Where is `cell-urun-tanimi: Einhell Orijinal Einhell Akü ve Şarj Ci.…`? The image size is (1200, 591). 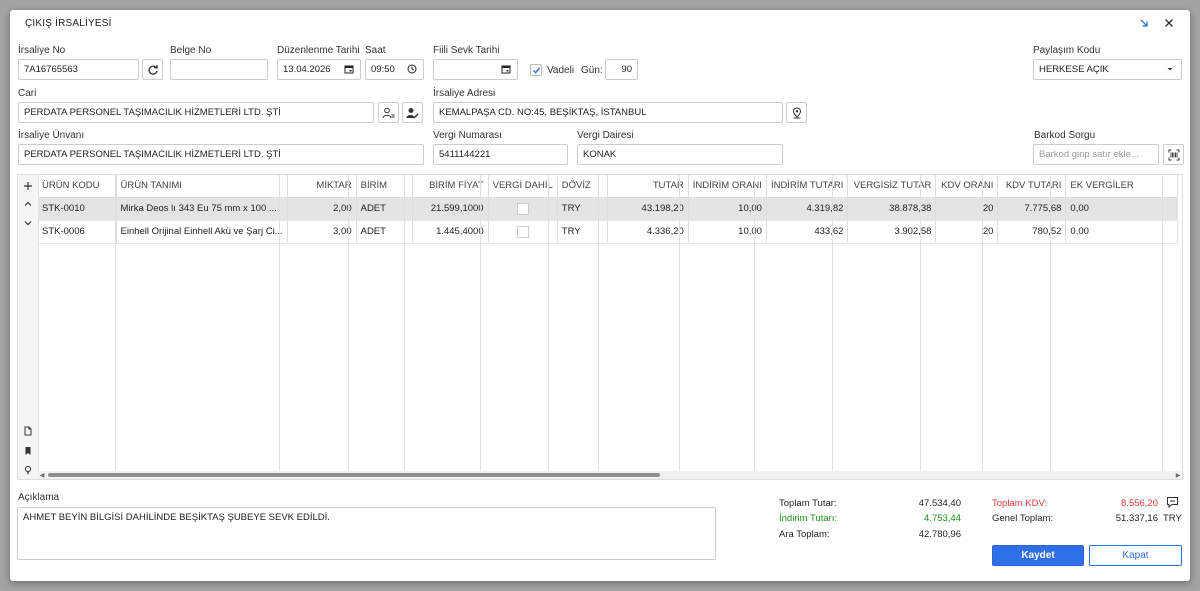
cell-urun-tanimi: Einhell Orijinal Einhell Akü ve Şarj Ci.… is located at coordinates (202, 232).